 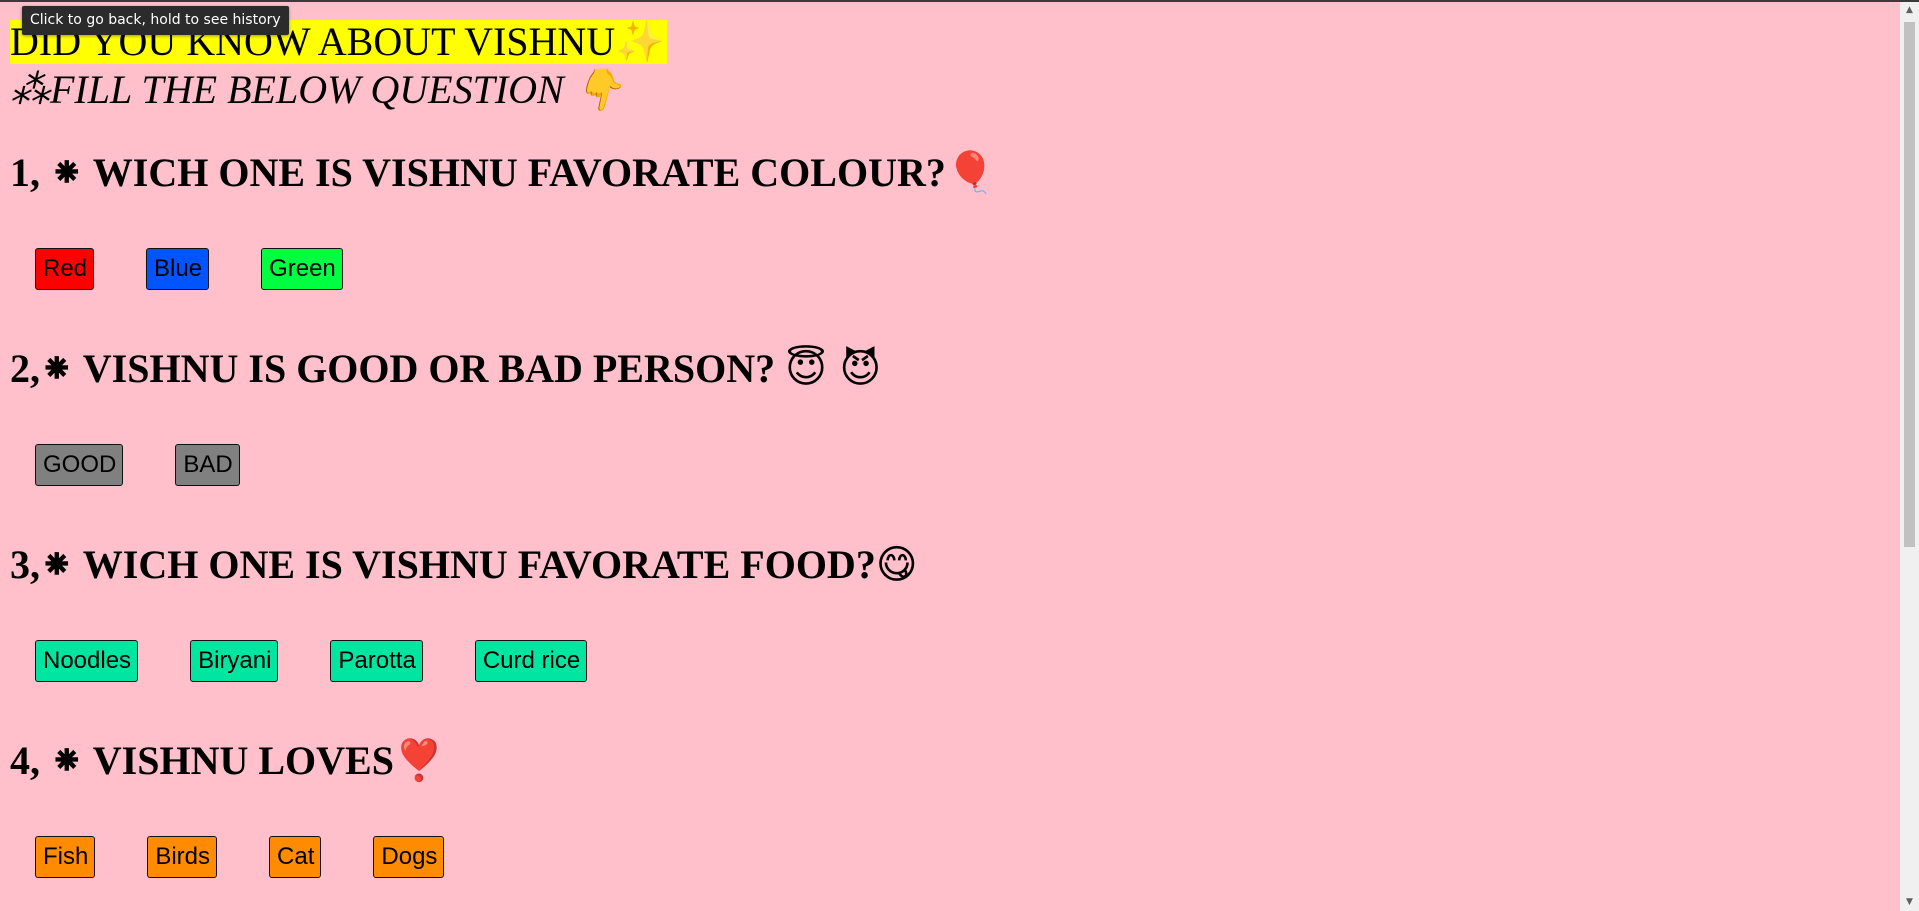 What do you see at coordinates (950, 465) in the screenshot?
I see `question-2-options: GOOD BAD` at bounding box center [950, 465].